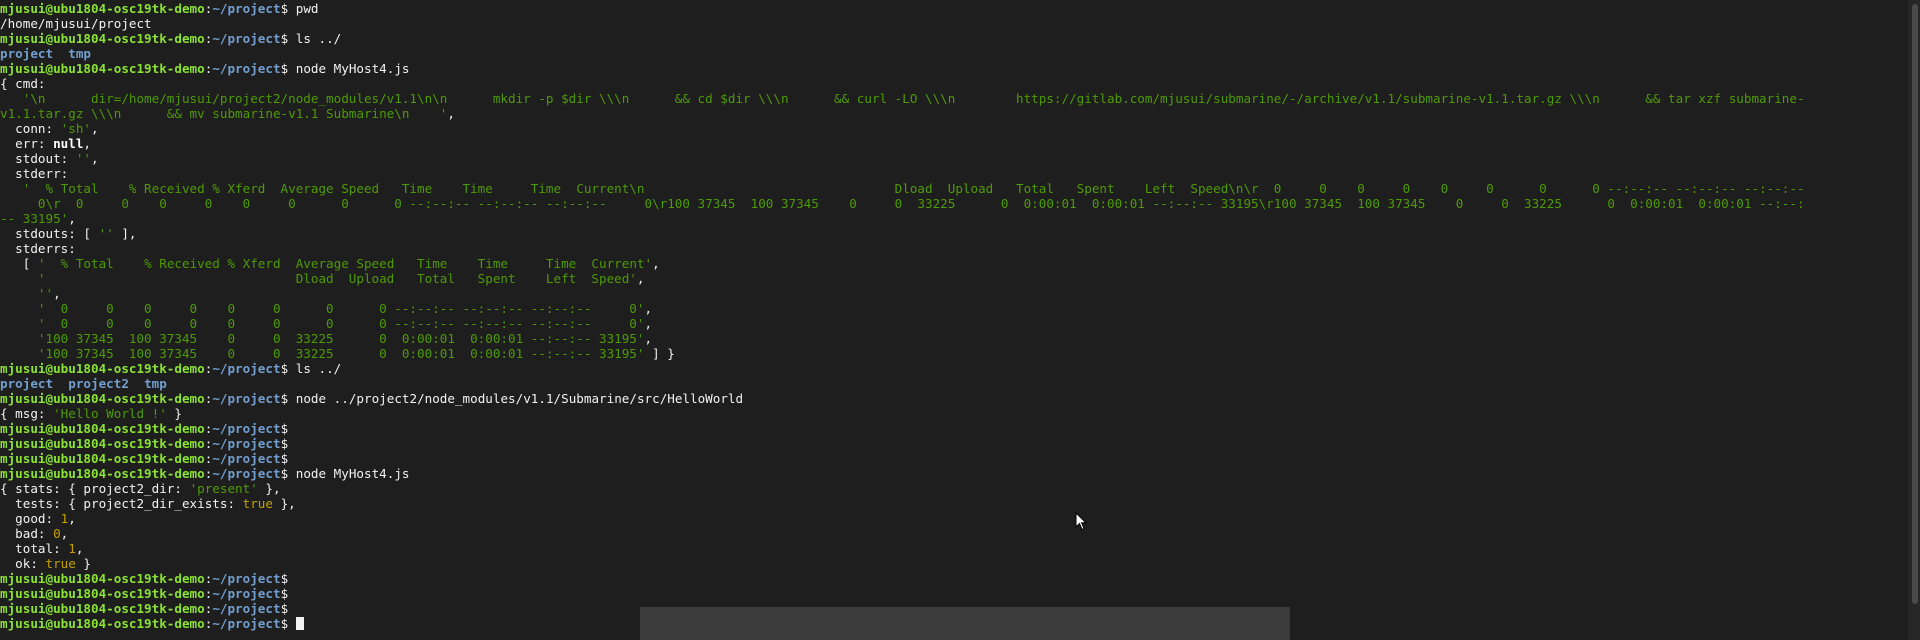  I want to click on output-segment: project2, so click(98, 383).